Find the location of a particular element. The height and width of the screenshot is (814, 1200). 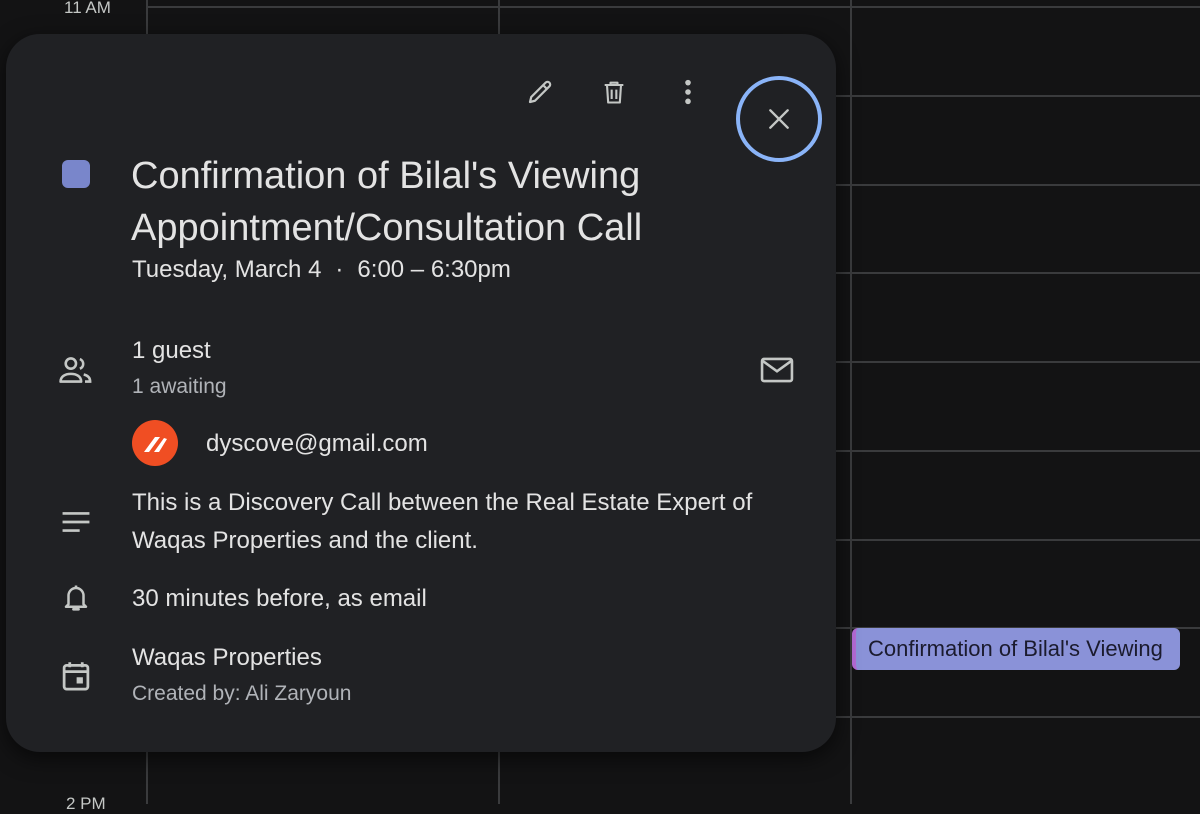

calendar-name: Waqas Properties is located at coordinates (227, 657).